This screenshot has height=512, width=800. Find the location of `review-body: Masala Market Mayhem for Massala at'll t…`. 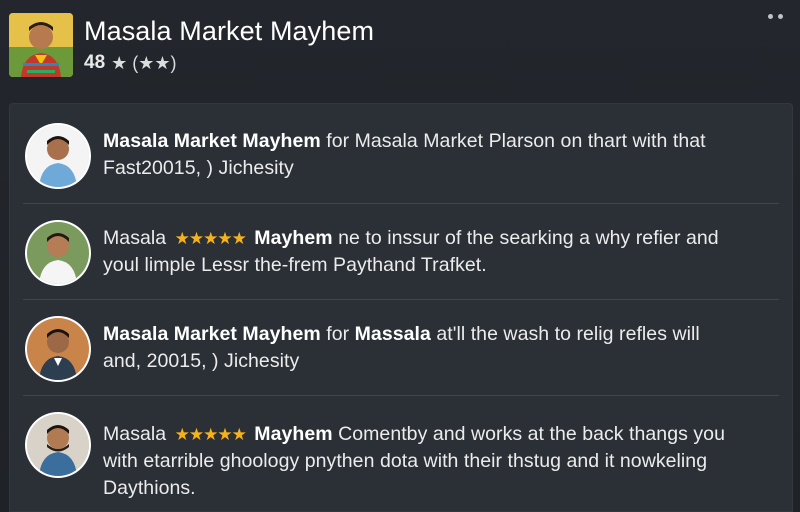

review-body: Masala Market Mayhem for Massala at'll t… is located at coordinates (444, 348).